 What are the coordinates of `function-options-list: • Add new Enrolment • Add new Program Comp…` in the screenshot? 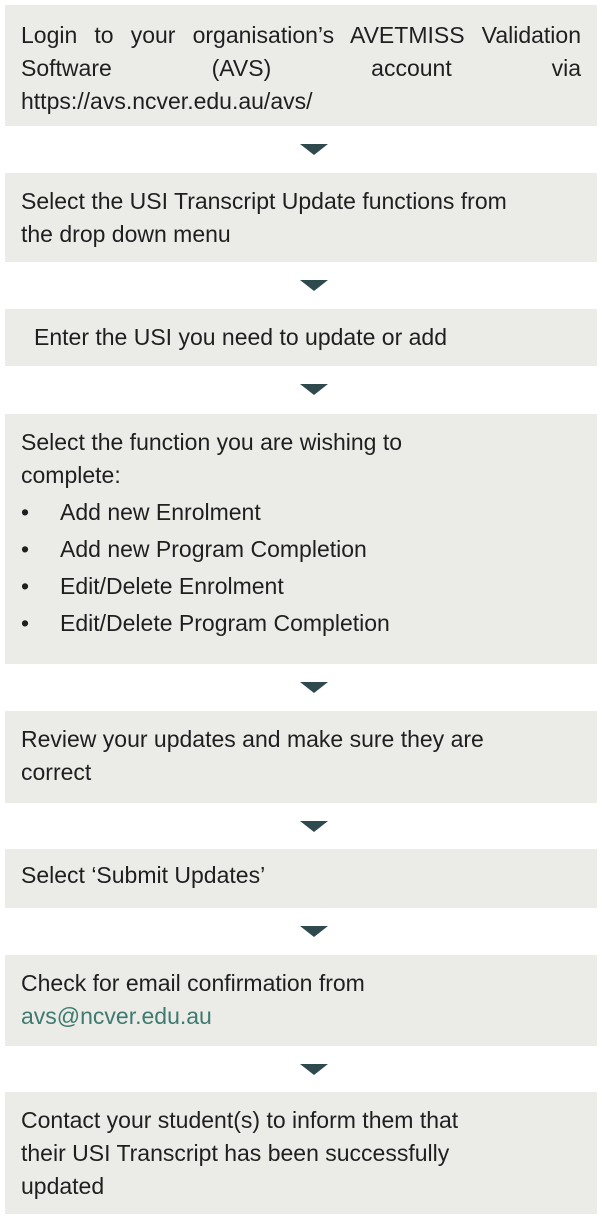 It's located at (301, 568).